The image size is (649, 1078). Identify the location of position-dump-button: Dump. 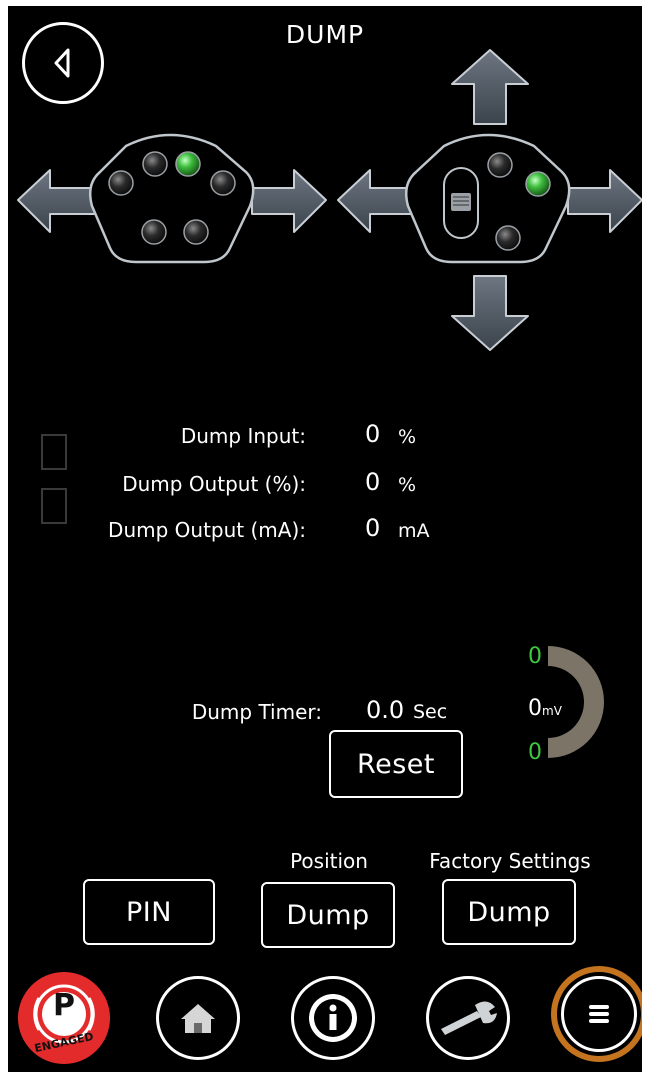
(328, 915).